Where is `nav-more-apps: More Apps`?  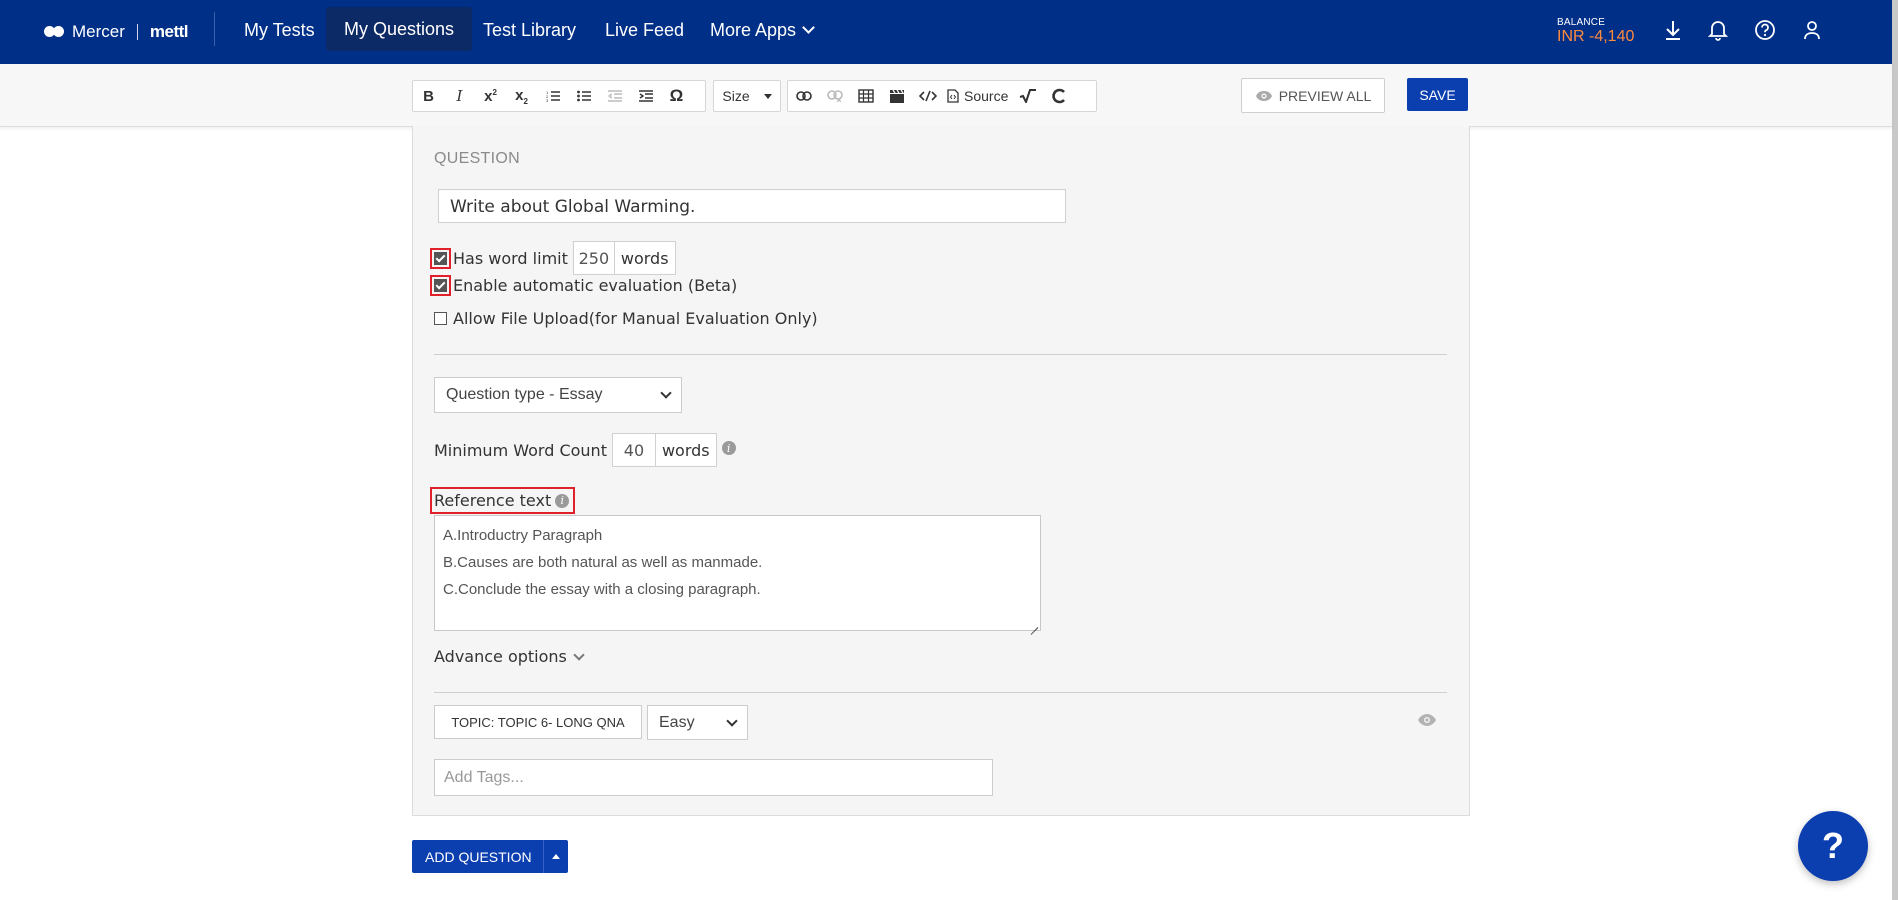 nav-more-apps: More Apps is located at coordinates (762, 32).